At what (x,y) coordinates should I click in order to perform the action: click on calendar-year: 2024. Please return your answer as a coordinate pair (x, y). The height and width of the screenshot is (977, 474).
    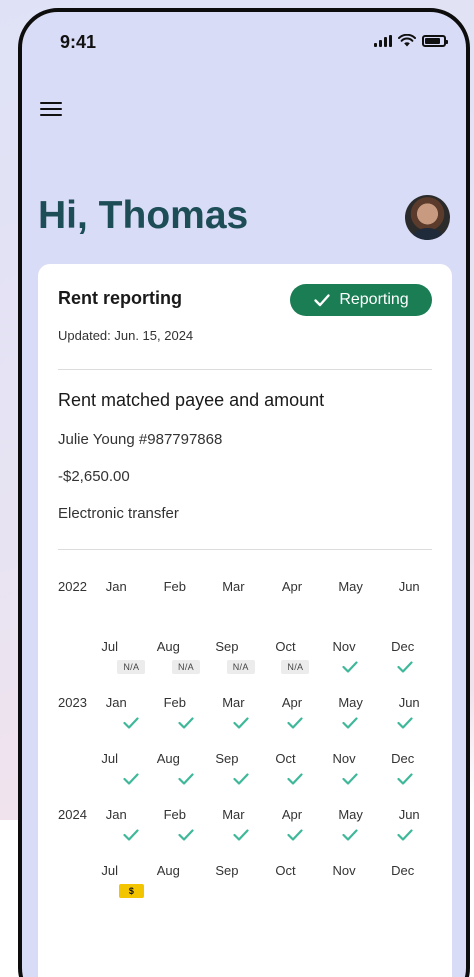
    Looking at the image, I should click on (72, 814).